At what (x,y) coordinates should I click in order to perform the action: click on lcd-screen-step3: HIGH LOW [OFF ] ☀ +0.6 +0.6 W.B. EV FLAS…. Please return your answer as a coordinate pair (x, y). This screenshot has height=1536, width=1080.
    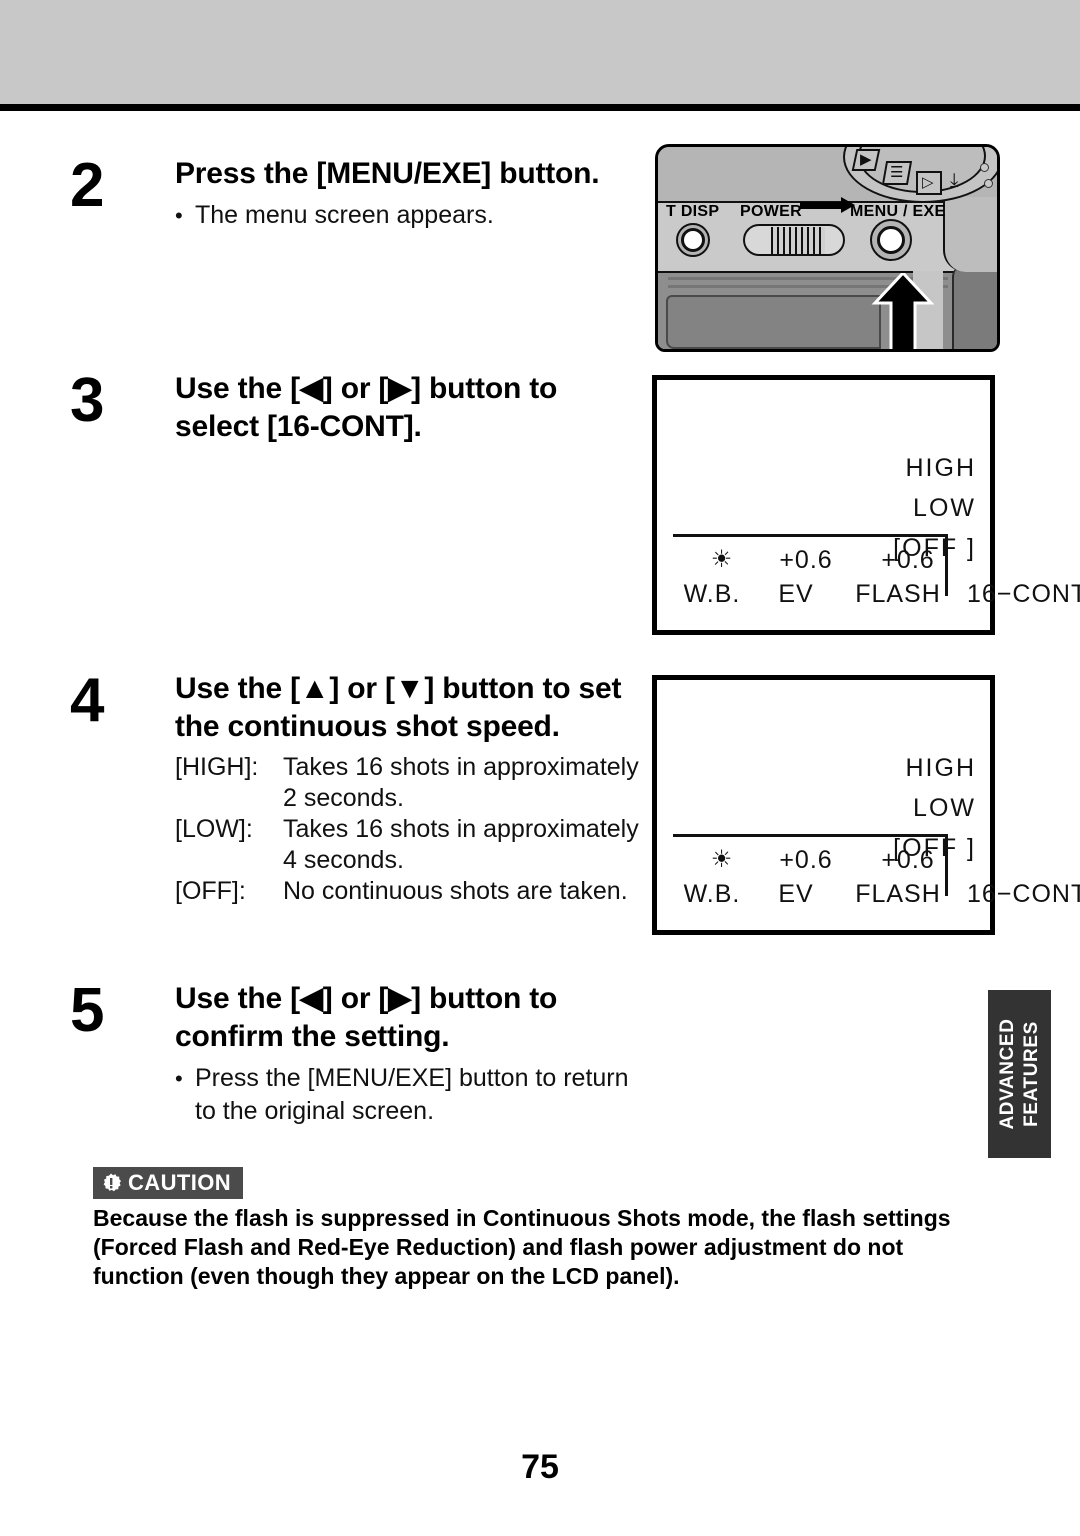
    Looking at the image, I should click on (866, 505).